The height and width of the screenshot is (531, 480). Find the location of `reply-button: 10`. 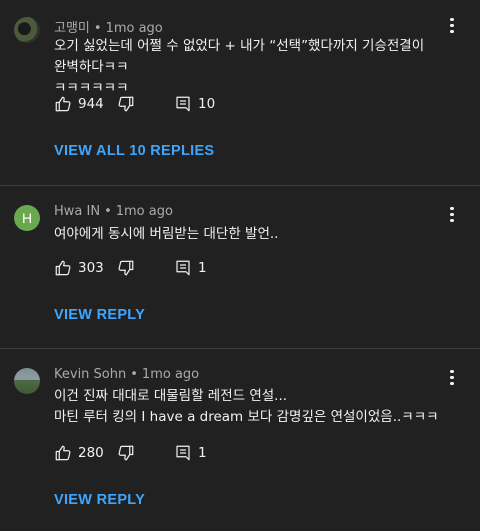

reply-button: 10 is located at coordinates (194, 104).